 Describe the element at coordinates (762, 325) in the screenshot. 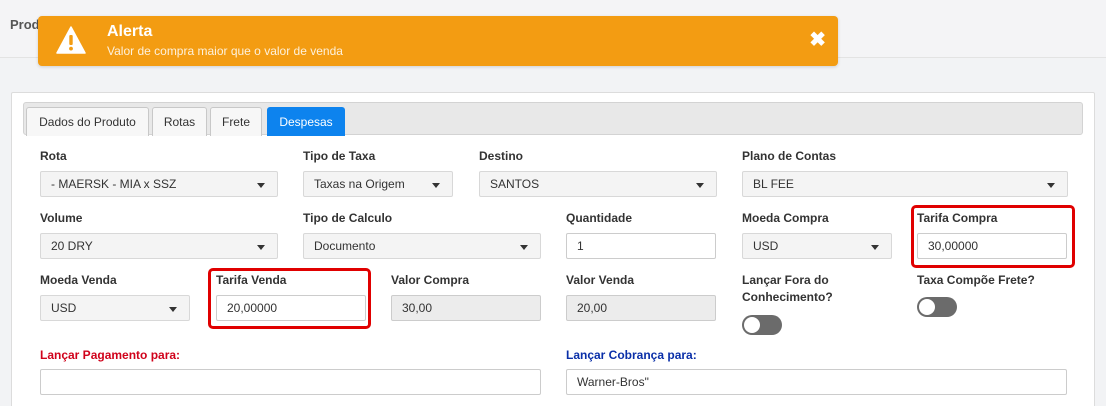

I see `lancar-fora-toggle` at that location.